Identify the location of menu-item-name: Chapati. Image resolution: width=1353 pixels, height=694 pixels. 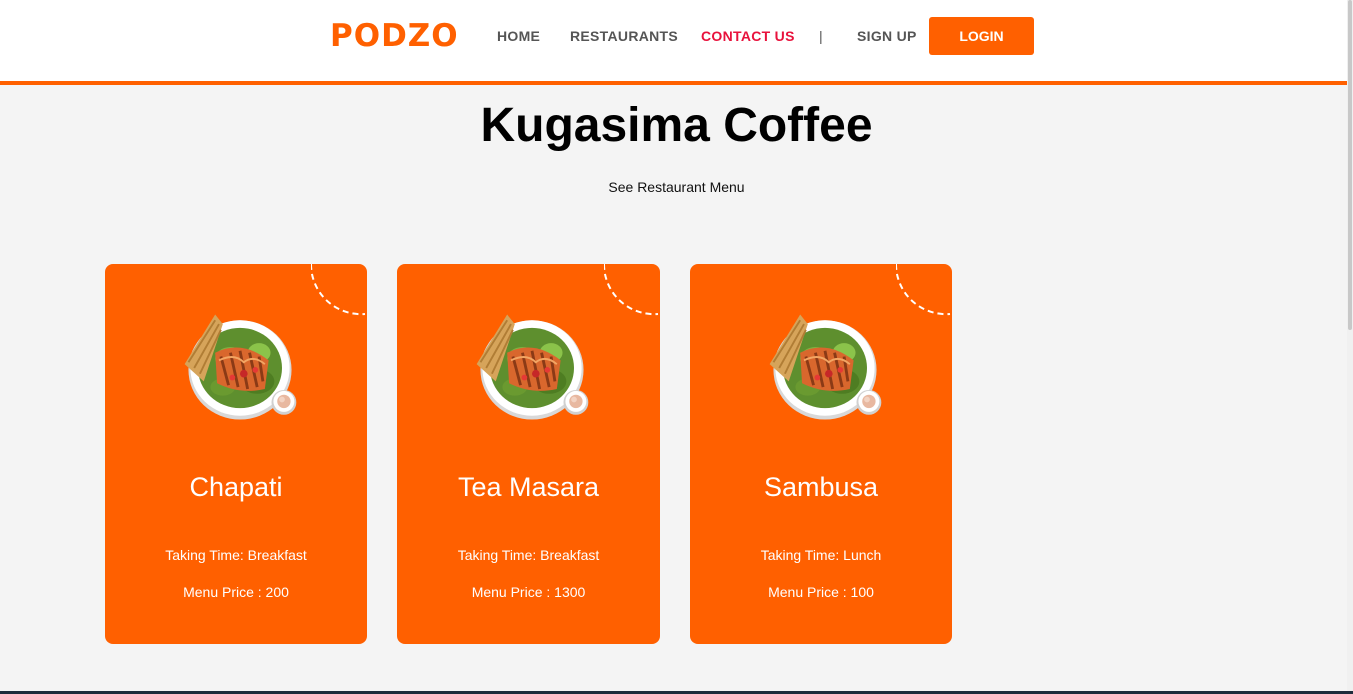
(236, 487).